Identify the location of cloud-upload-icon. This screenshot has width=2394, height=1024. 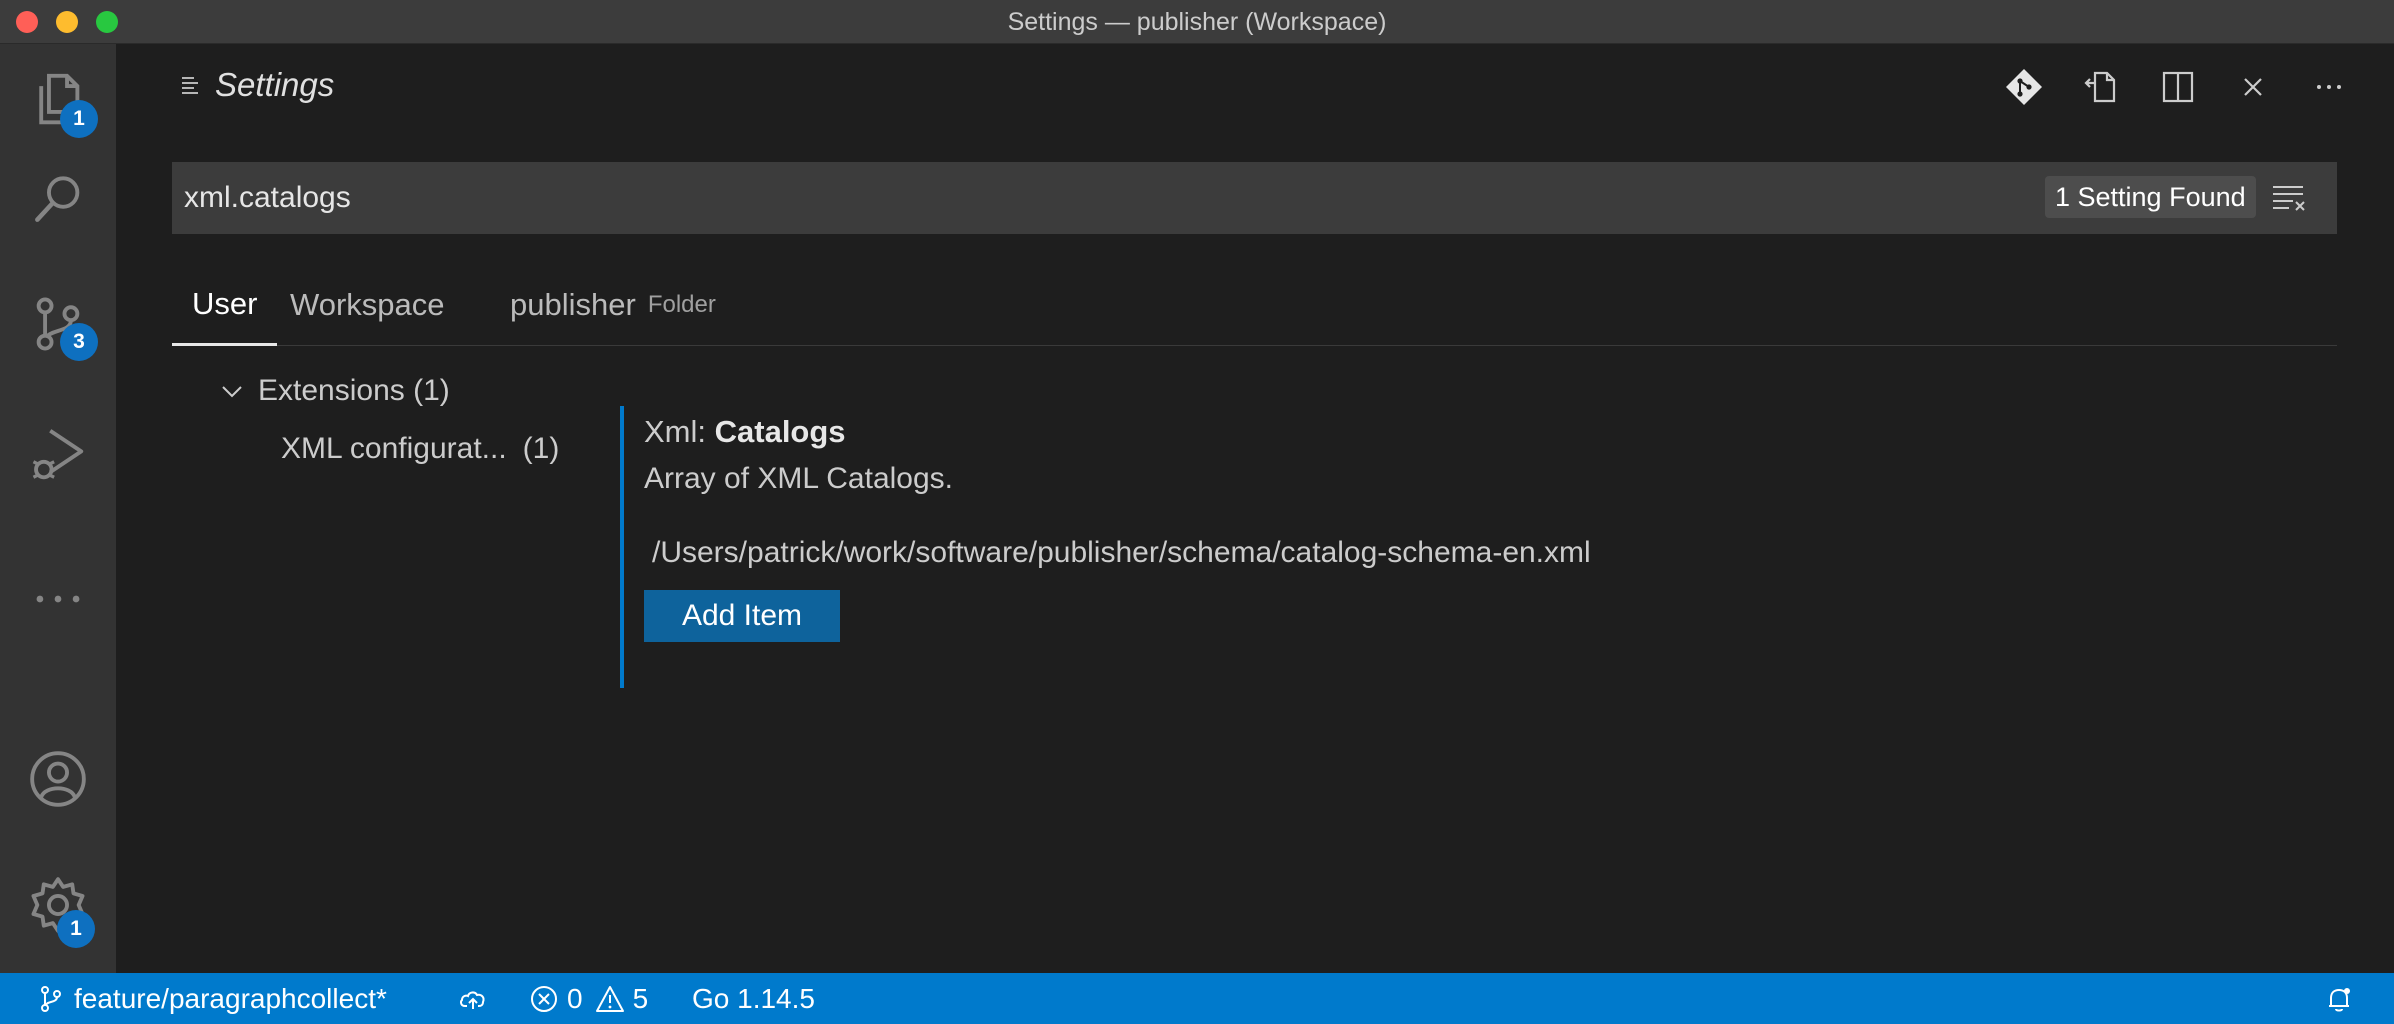
(472, 1000).